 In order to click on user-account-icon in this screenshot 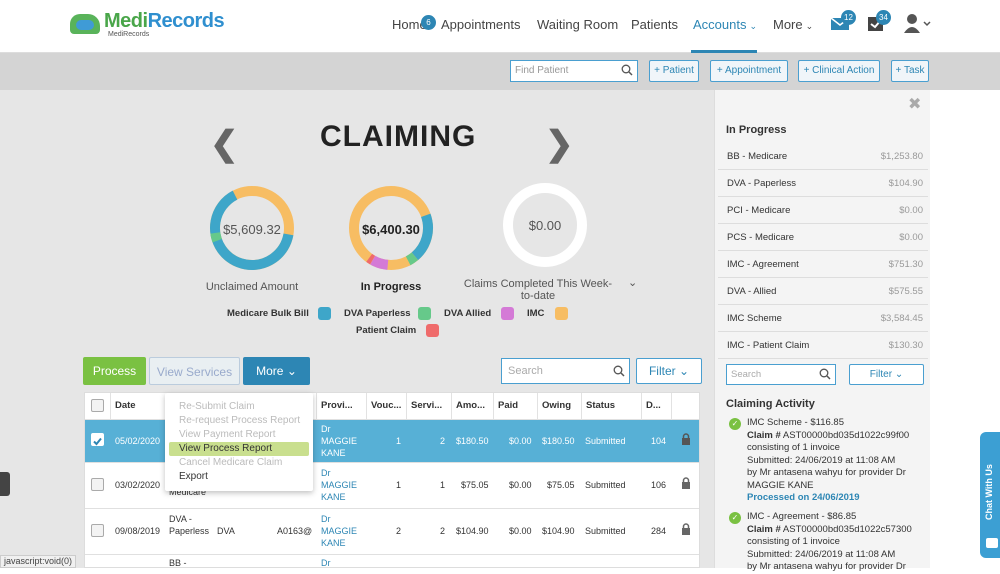, I will do `click(918, 25)`.